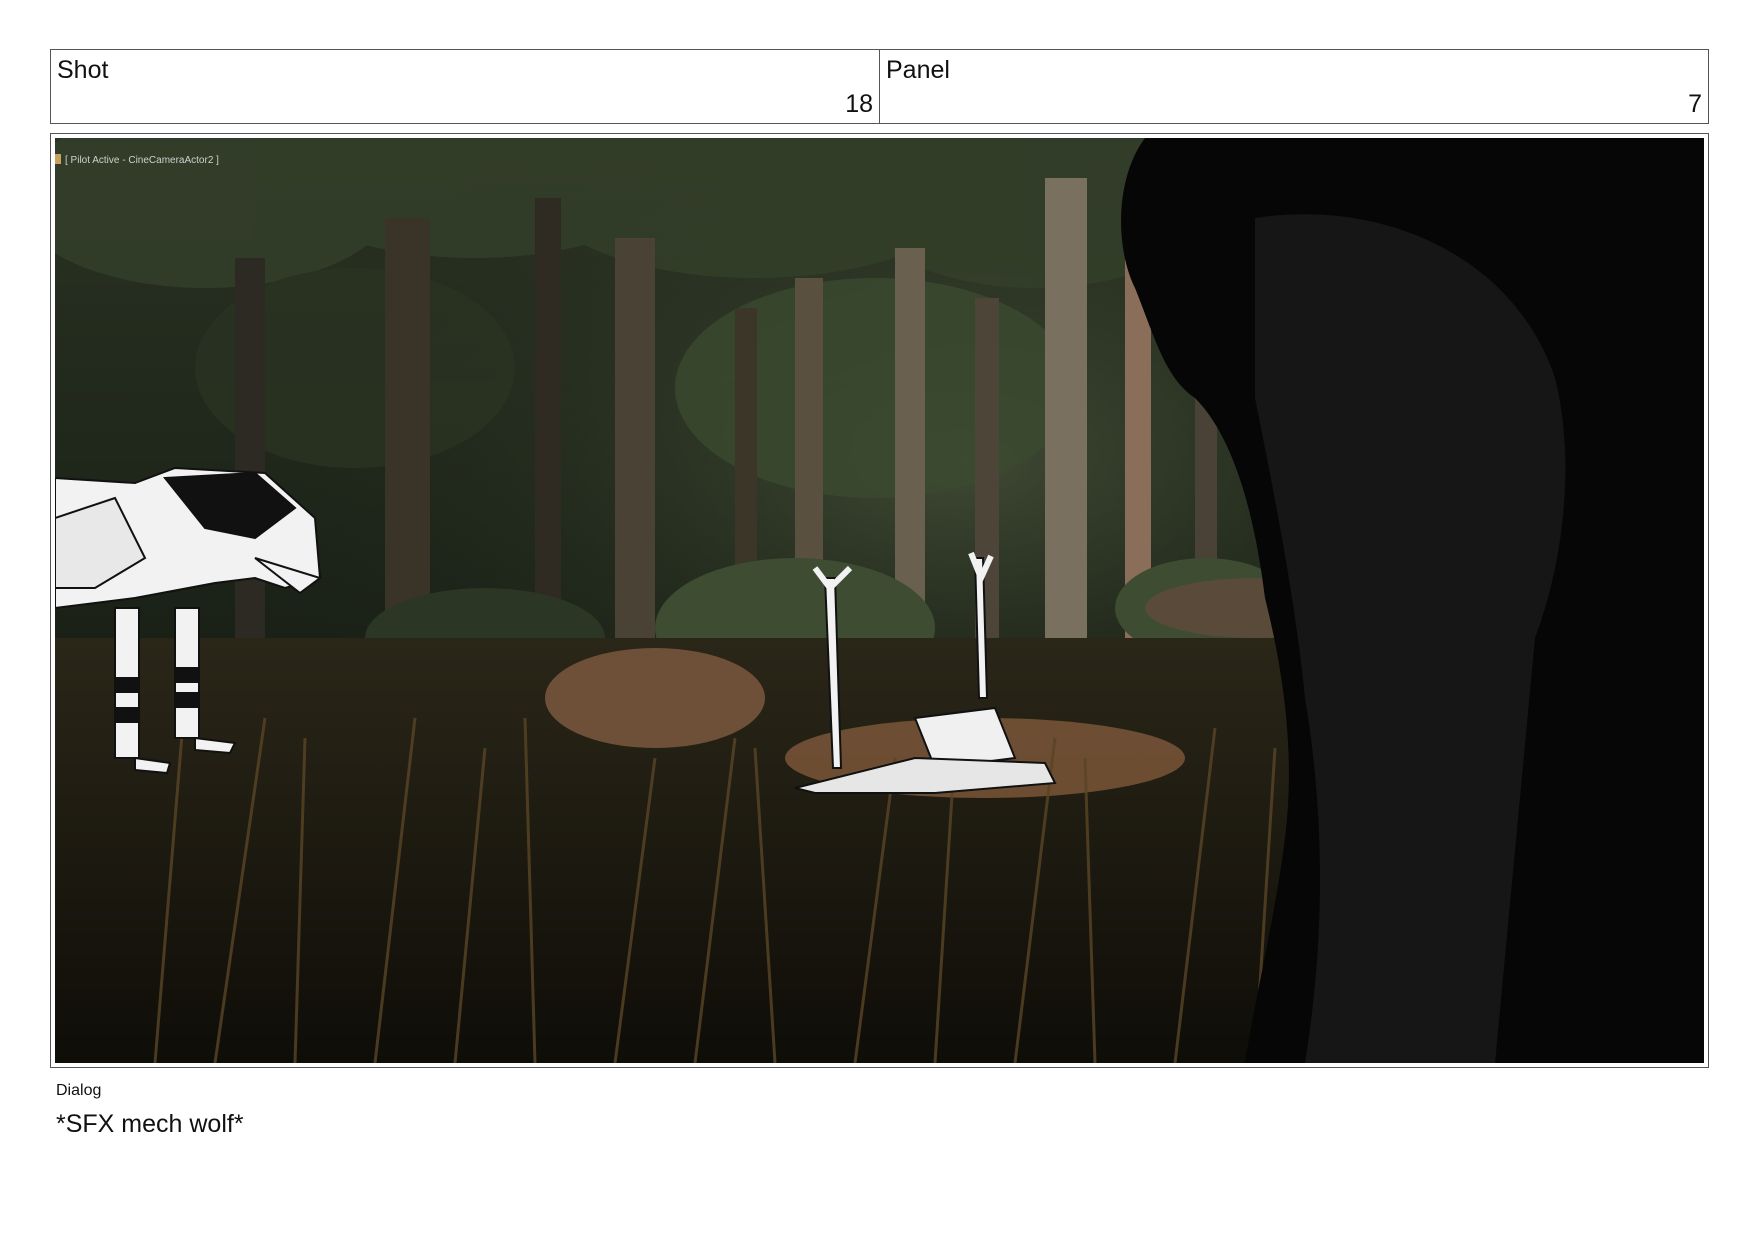 The width and height of the screenshot is (1754, 1240). What do you see at coordinates (150, 1124) in the screenshot?
I see `dialog-text: *SFX mech wolf*` at bounding box center [150, 1124].